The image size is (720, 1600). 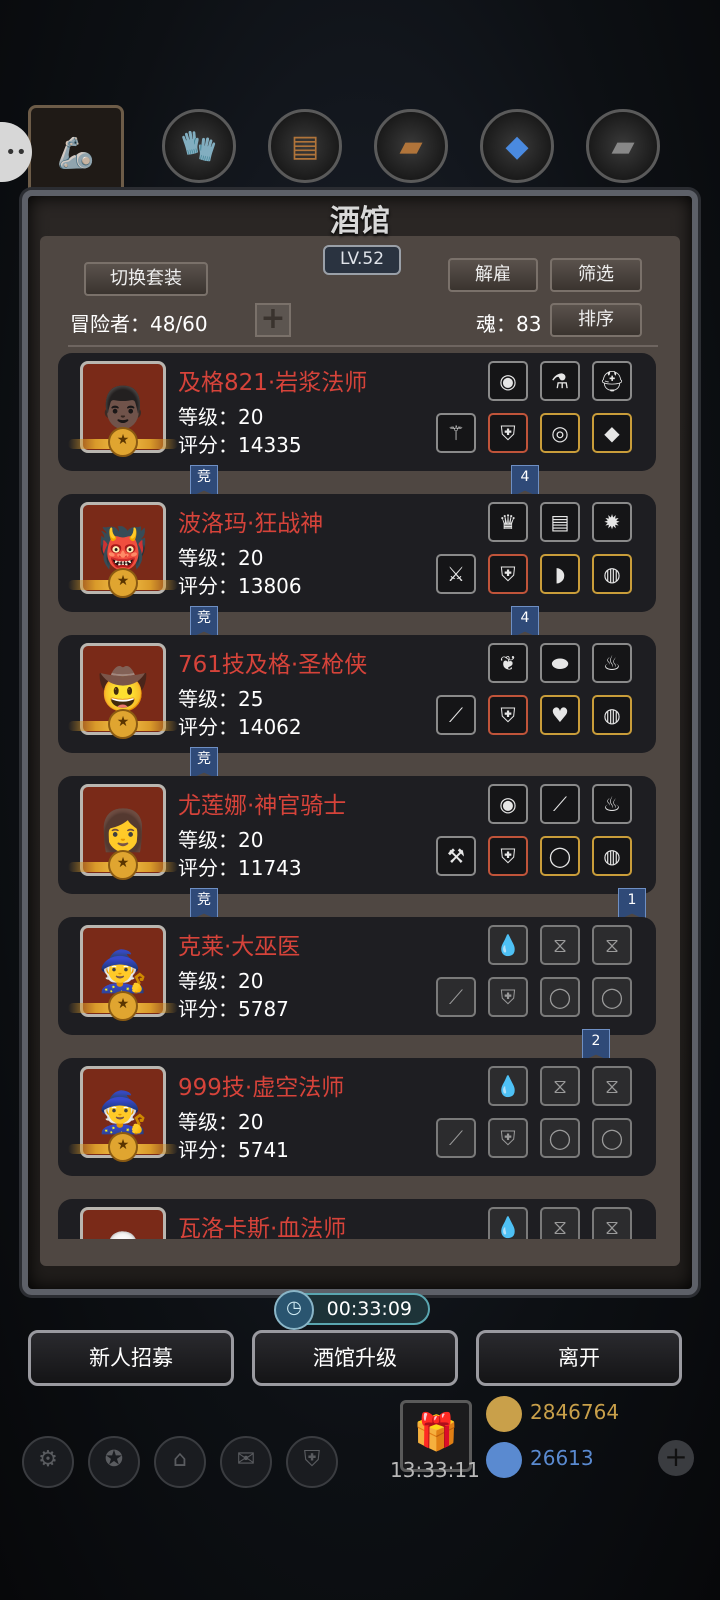 I want to click on dismiss-button: 解雇, so click(x=493, y=275).